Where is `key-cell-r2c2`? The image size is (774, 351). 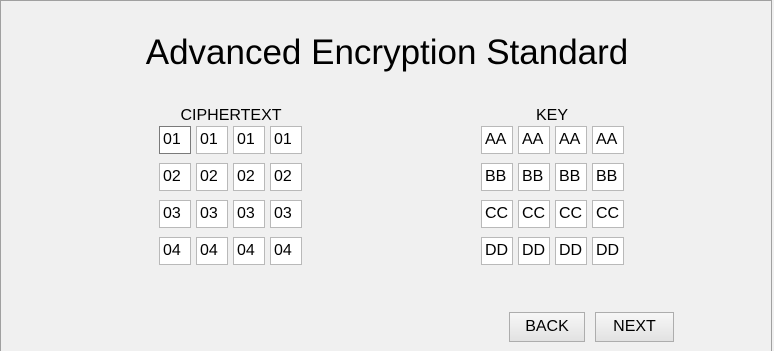 key-cell-r2c2 is located at coordinates (534, 177).